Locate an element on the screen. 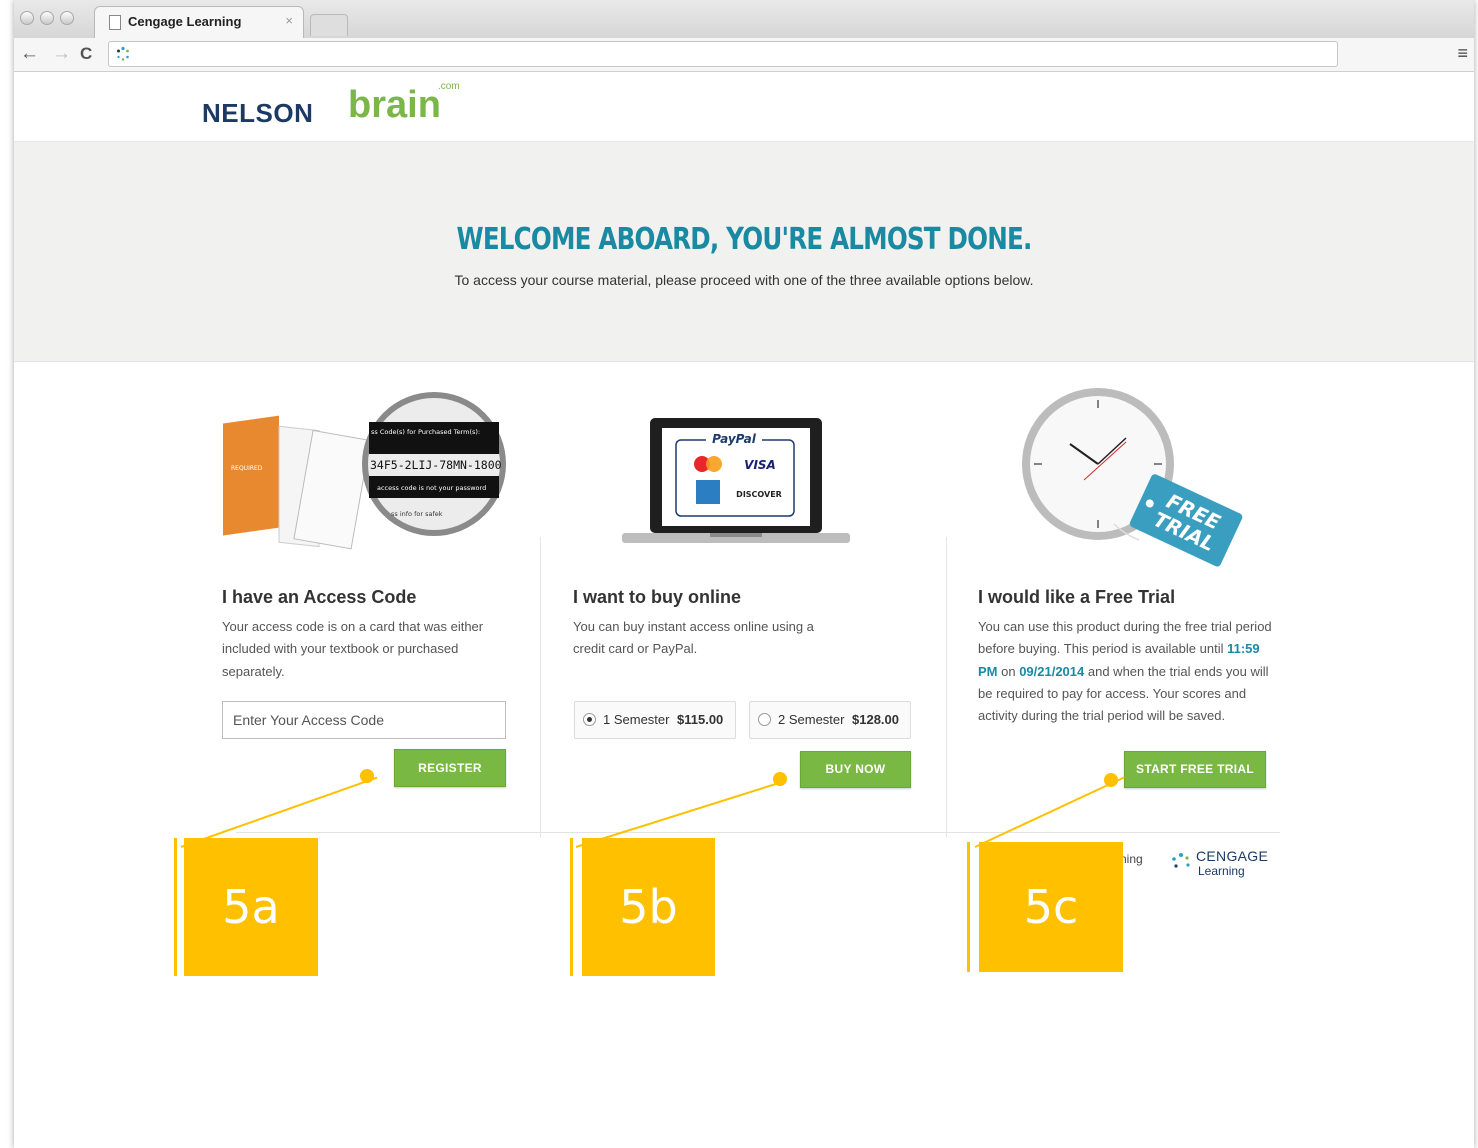 The width and height of the screenshot is (1478, 1148). free-trial-title: I would like a Free Trial is located at coordinates (1077, 597).